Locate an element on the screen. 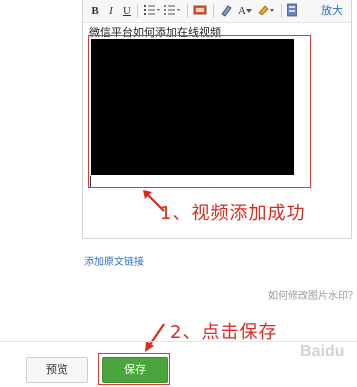 Image resolution: width=357 pixels, height=387 pixels. article-title-text: 微信平台如何添加在线视频 is located at coordinates (155, 33).